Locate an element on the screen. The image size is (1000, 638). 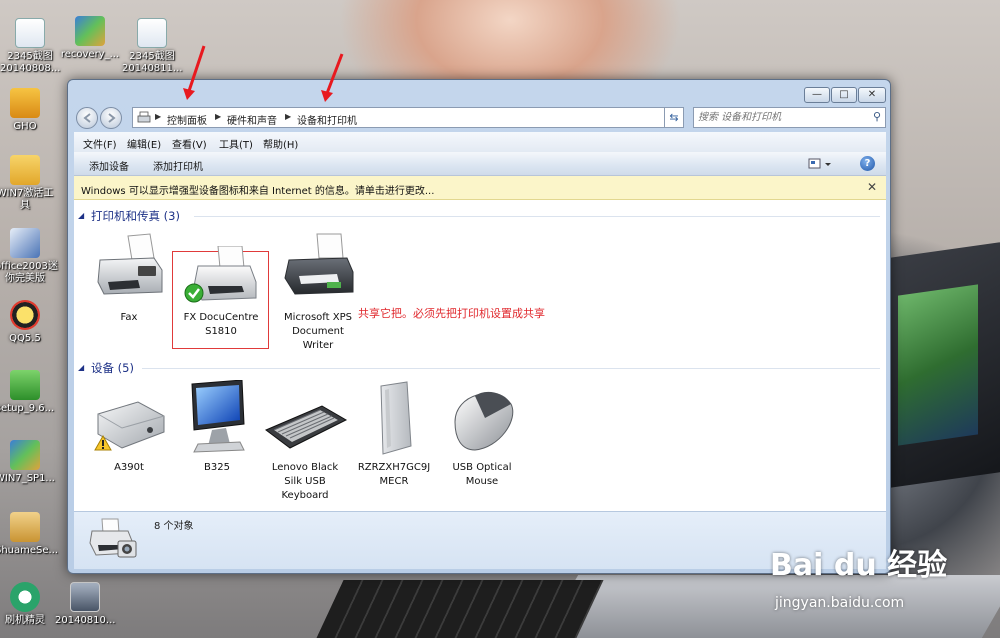
object-count: 8 个对象 is located at coordinates (174, 526).